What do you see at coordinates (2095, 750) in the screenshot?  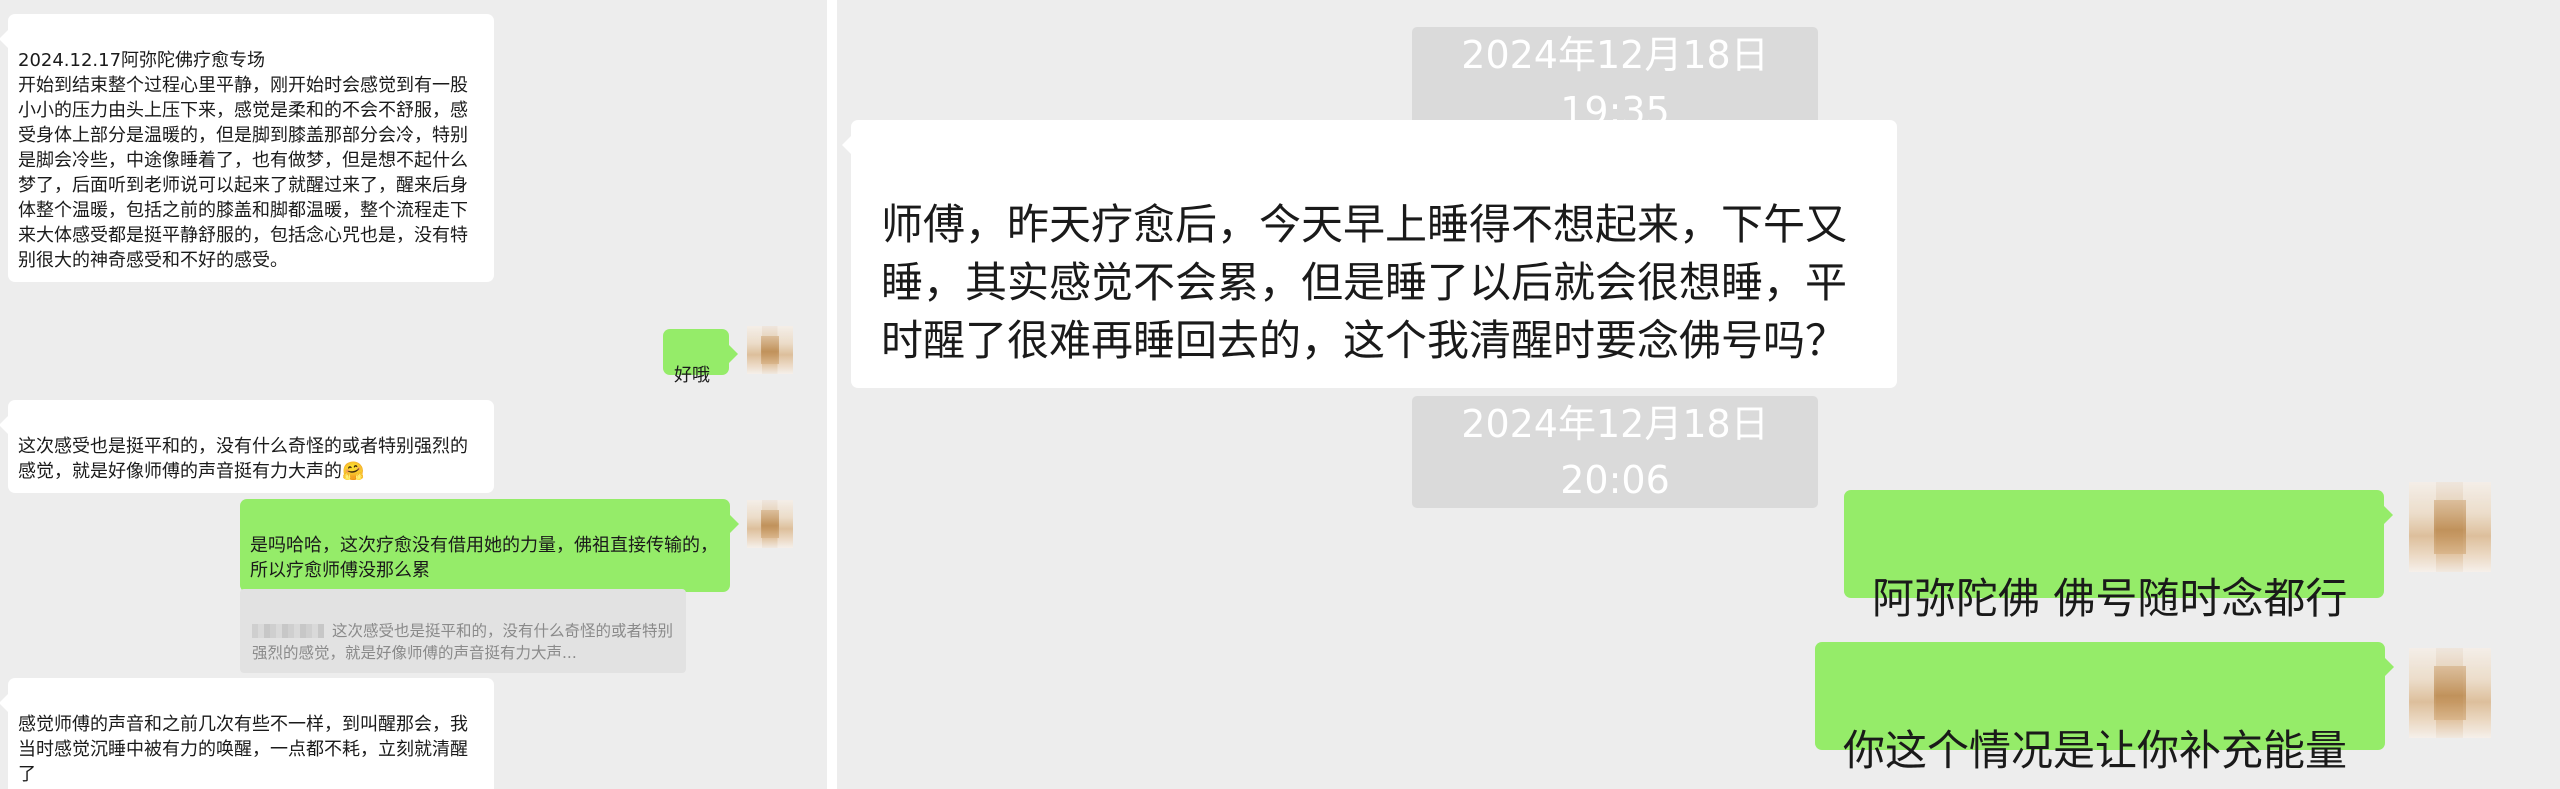 I see `message-text: 你这个情况是让你补充能量` at bounding box center [2095, 750].